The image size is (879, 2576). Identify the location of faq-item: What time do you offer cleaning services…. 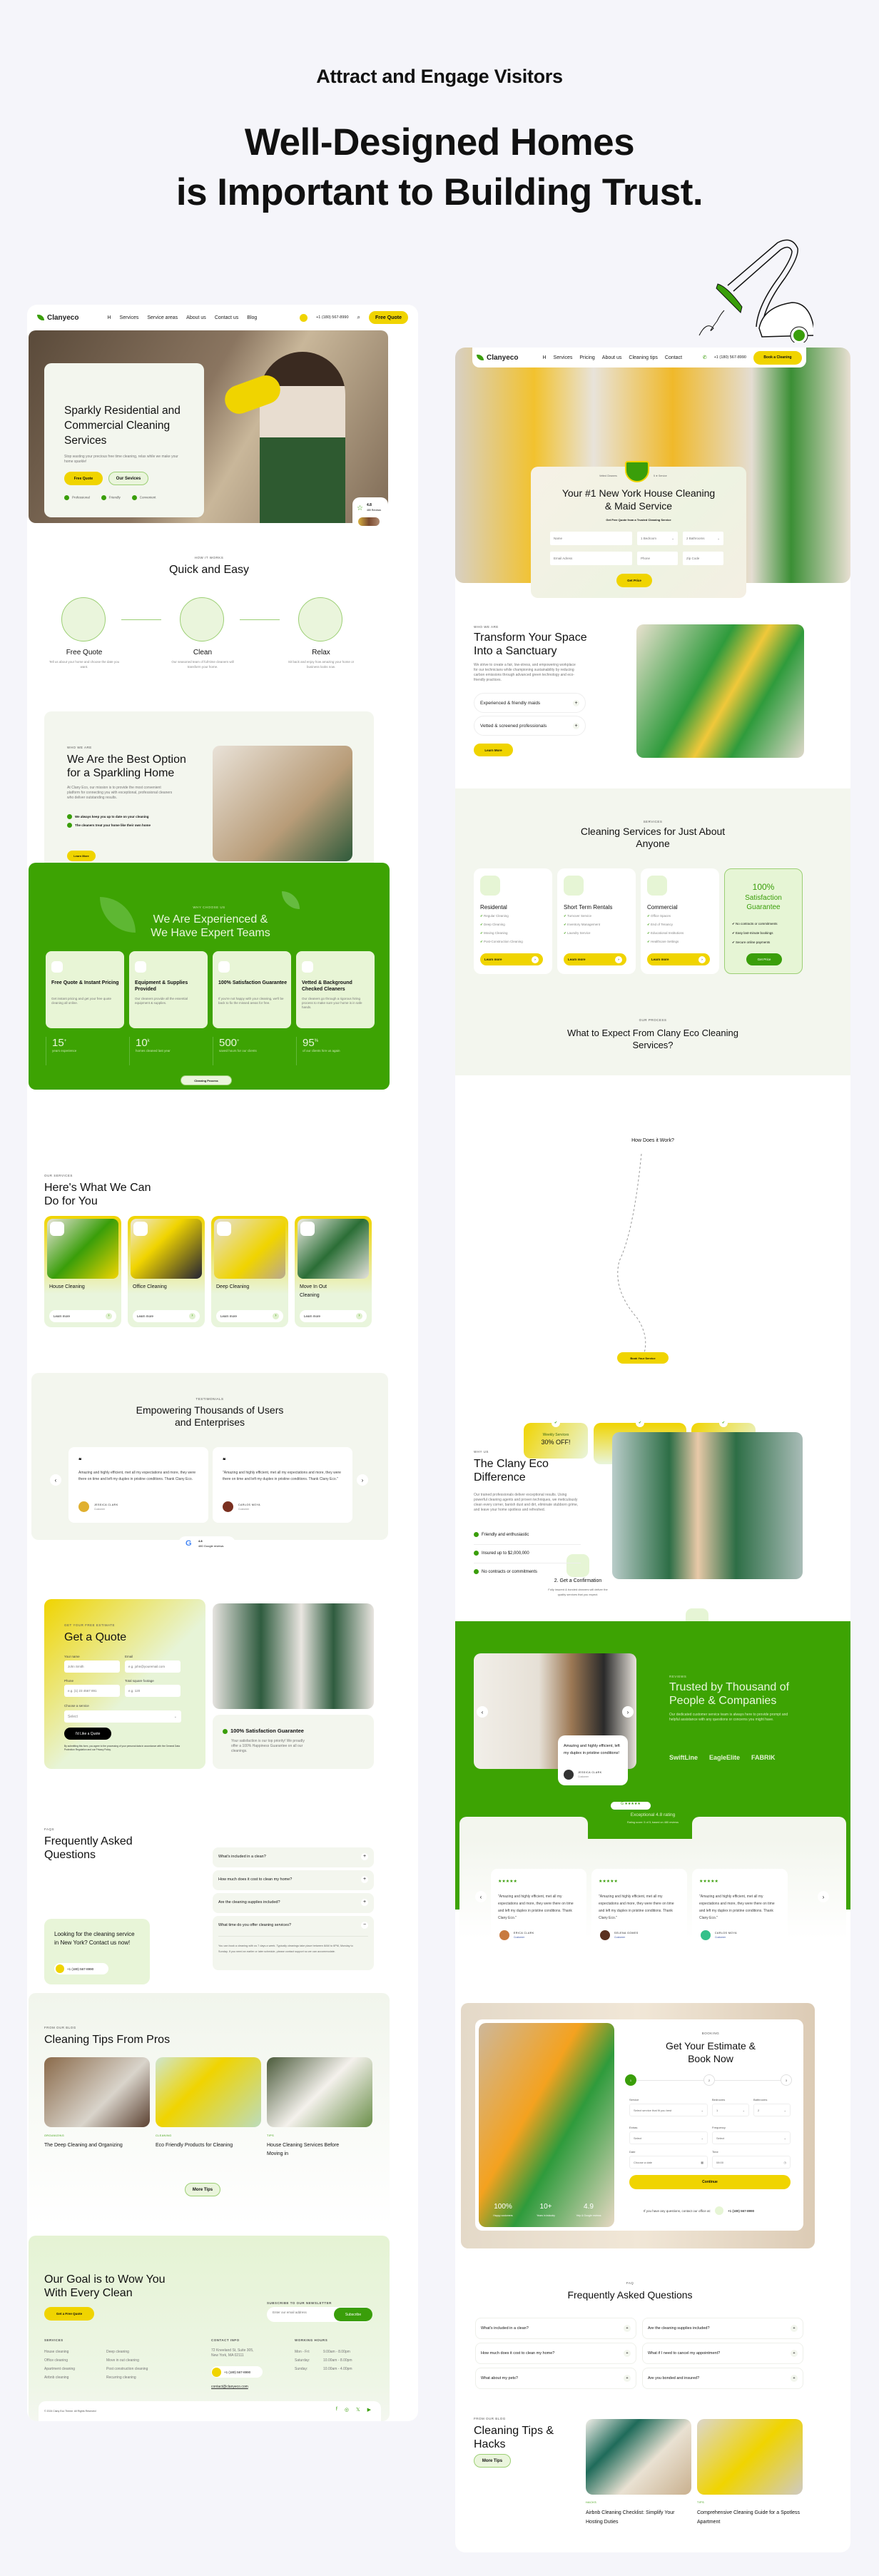
(293, 1943).